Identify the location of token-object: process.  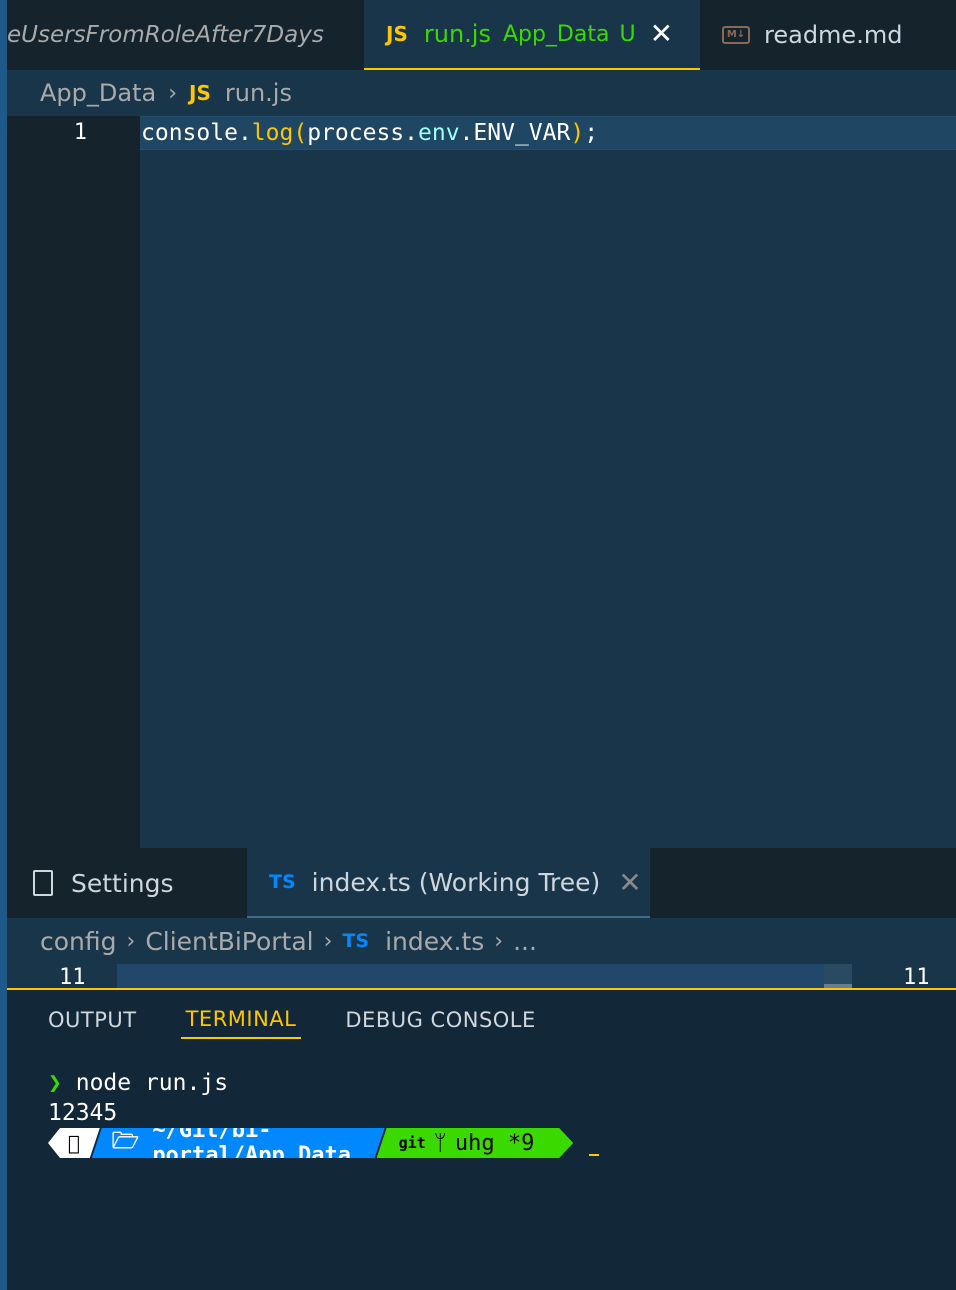
(356, 133).